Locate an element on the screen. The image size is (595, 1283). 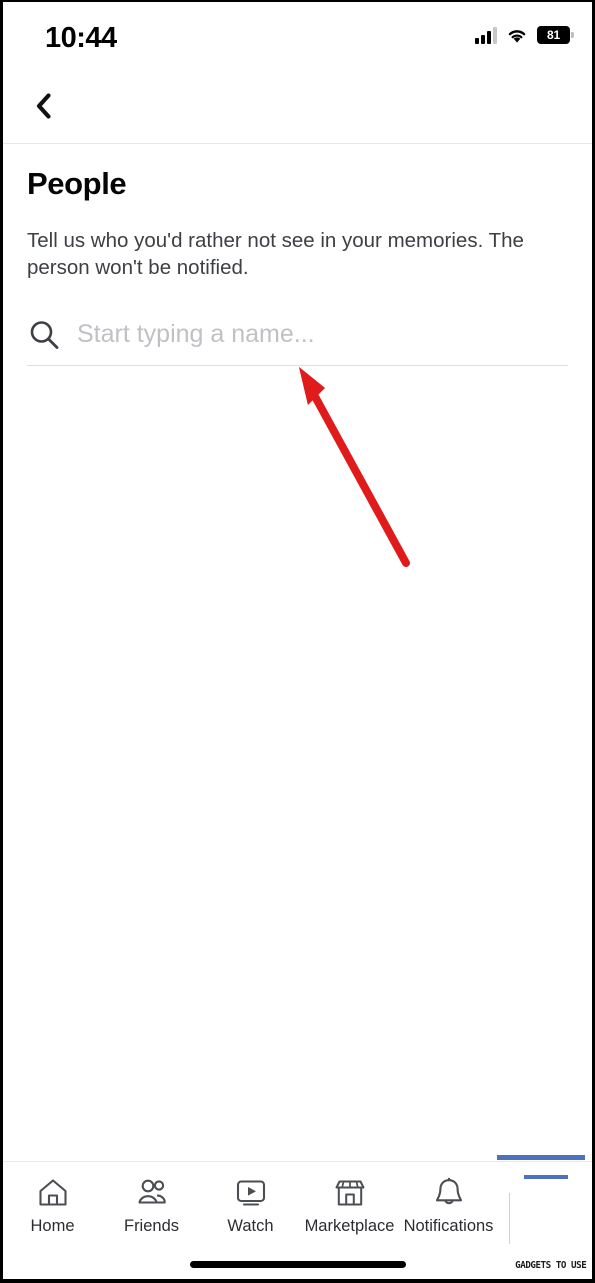
tab-marketplace: Marketplace is located at coordinates (349, 1206).